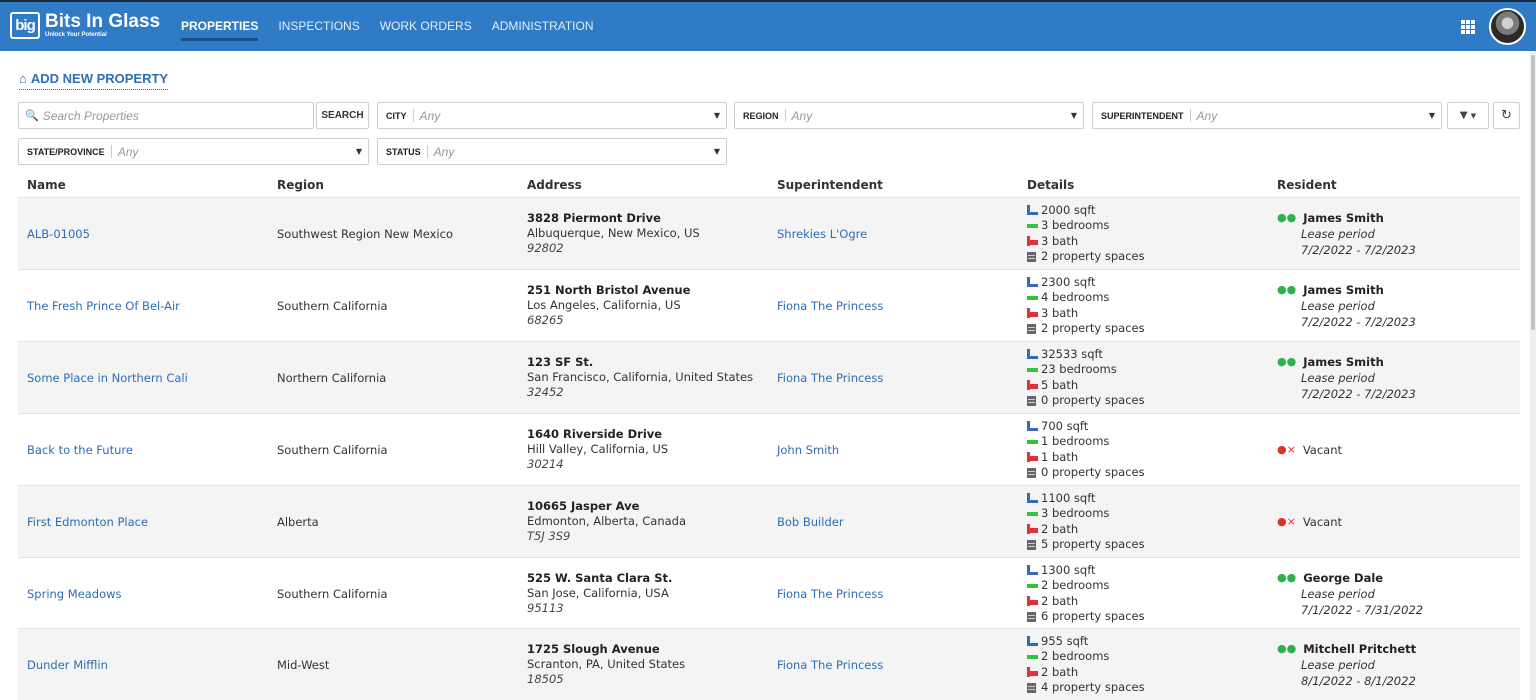  I want to click on superintendent-link: Shrekies L'Ogre, so click(822, 233).